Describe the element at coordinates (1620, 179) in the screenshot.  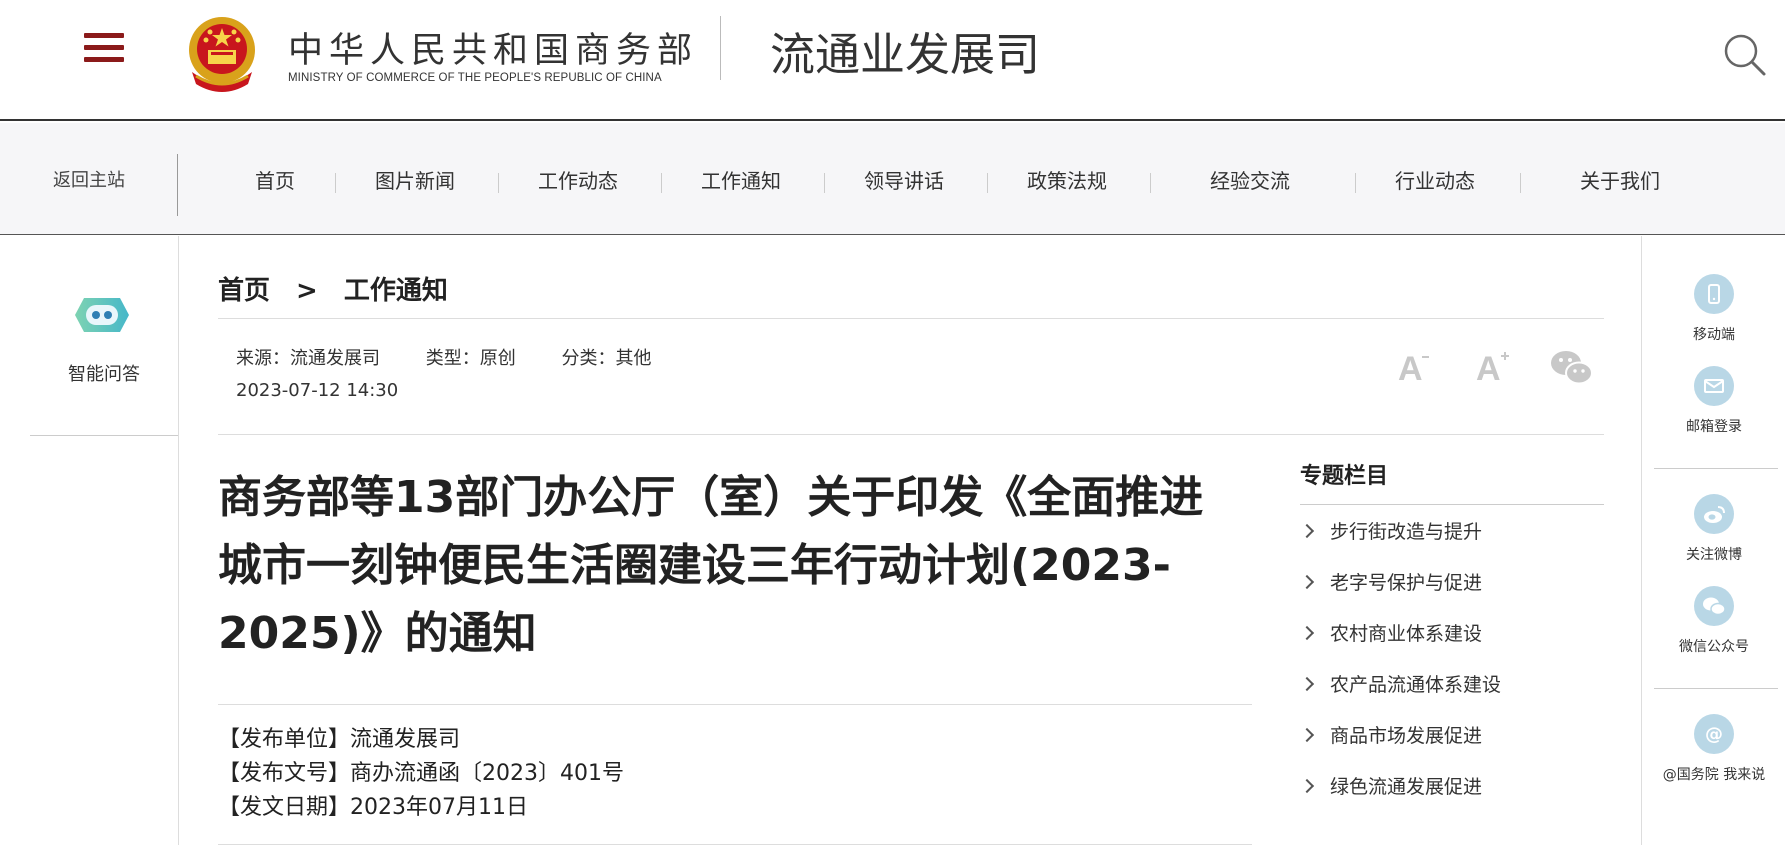
I see `nav-item-about-us: 关于我们` at that location.